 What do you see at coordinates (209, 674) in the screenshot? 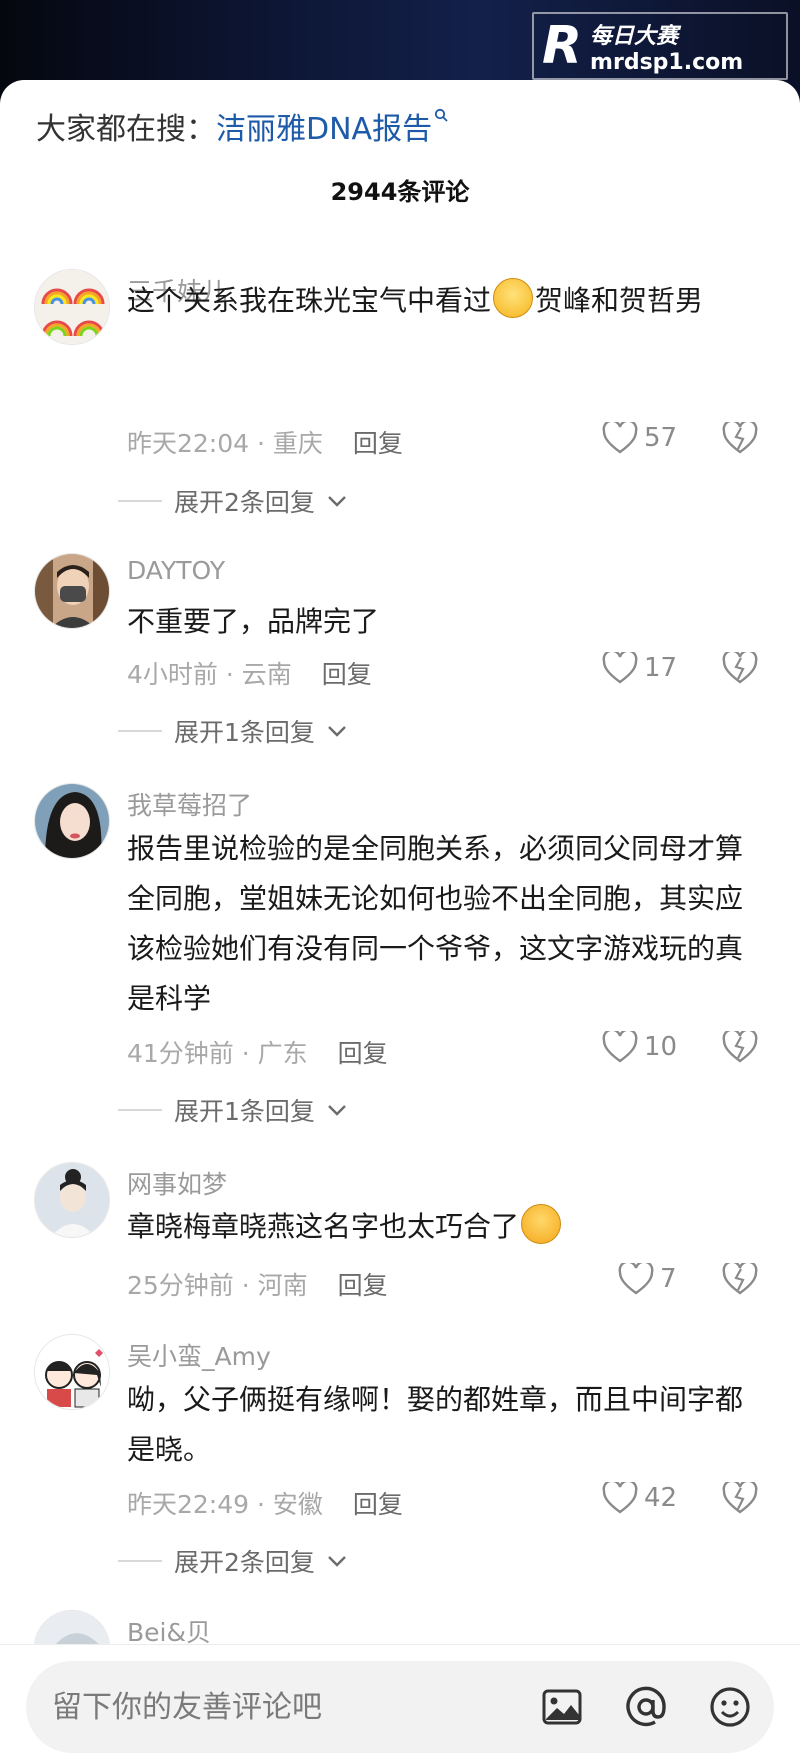
I see `comment-time-location: 4小时前 · 云南` at bounding box center [209, 674].